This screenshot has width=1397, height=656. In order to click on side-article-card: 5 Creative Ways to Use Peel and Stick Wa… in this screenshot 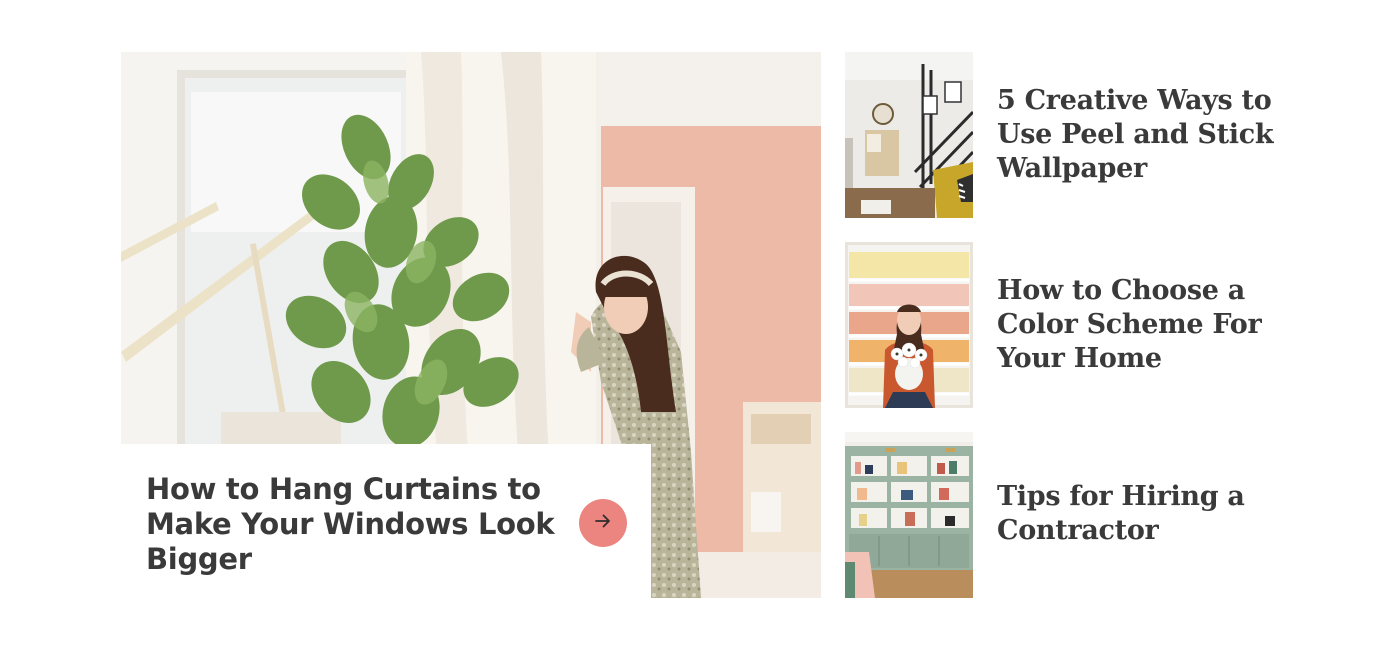, I will do `click(1075, 135)`.